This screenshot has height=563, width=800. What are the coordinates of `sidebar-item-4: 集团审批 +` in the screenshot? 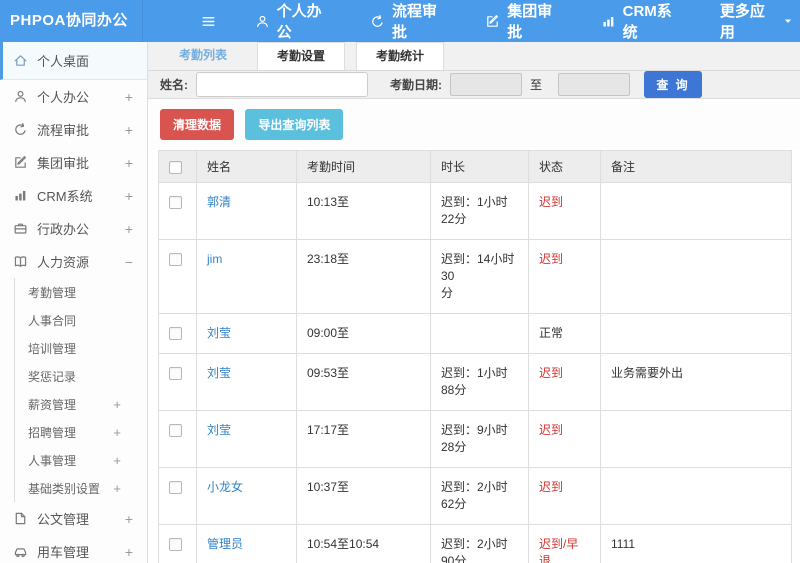 It's located at (73, 162).